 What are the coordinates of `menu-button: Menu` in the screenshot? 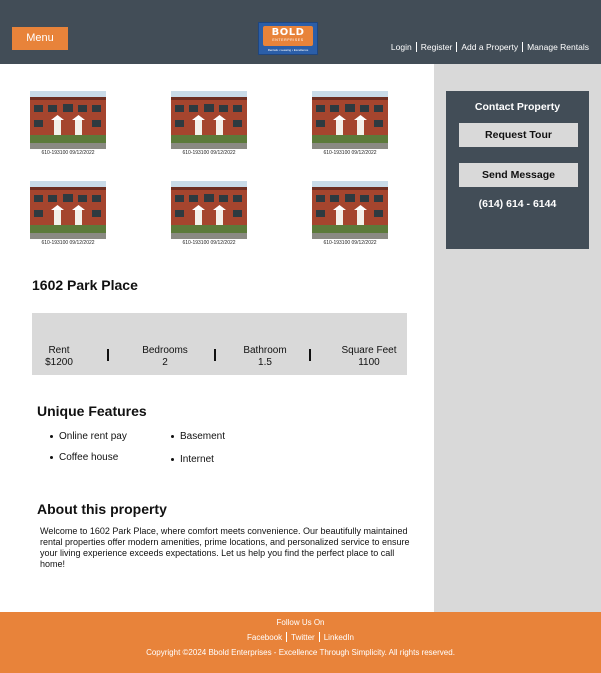 It's located at (40, 38).